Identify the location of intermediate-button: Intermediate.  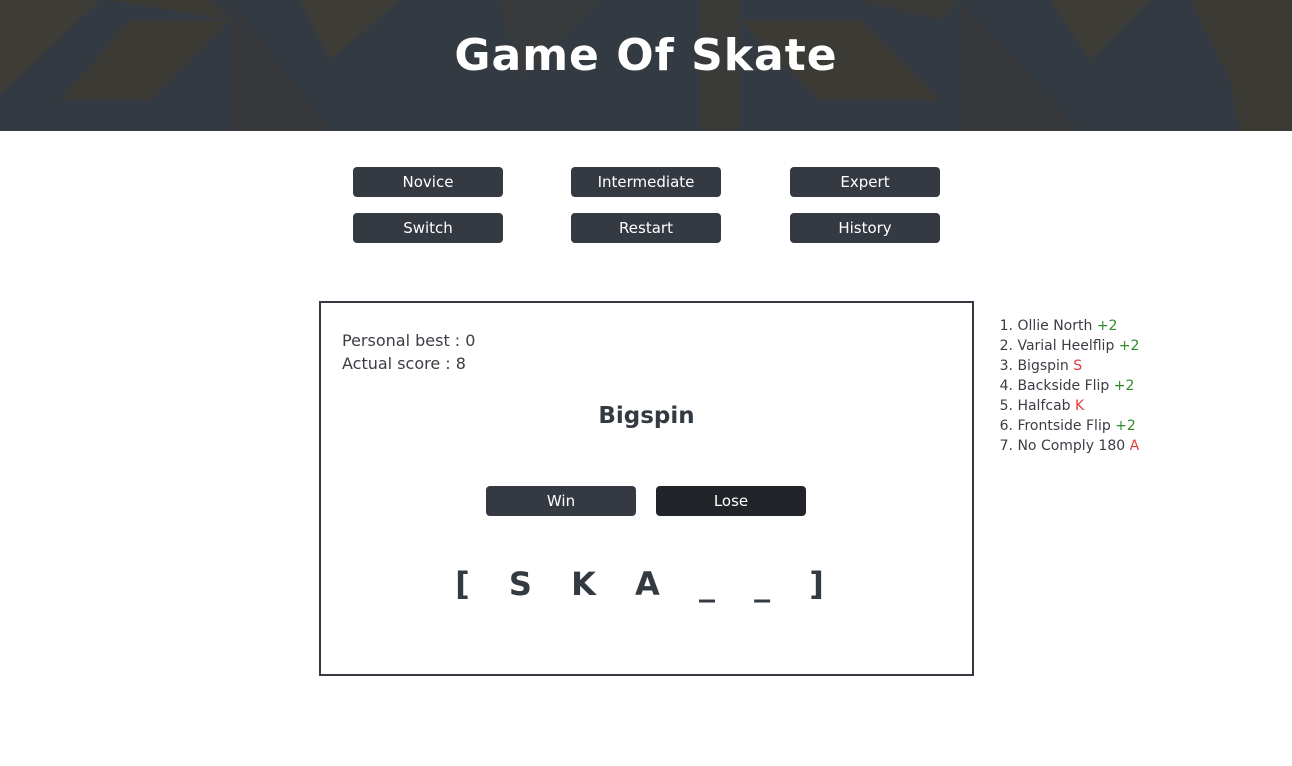
(646, 182).